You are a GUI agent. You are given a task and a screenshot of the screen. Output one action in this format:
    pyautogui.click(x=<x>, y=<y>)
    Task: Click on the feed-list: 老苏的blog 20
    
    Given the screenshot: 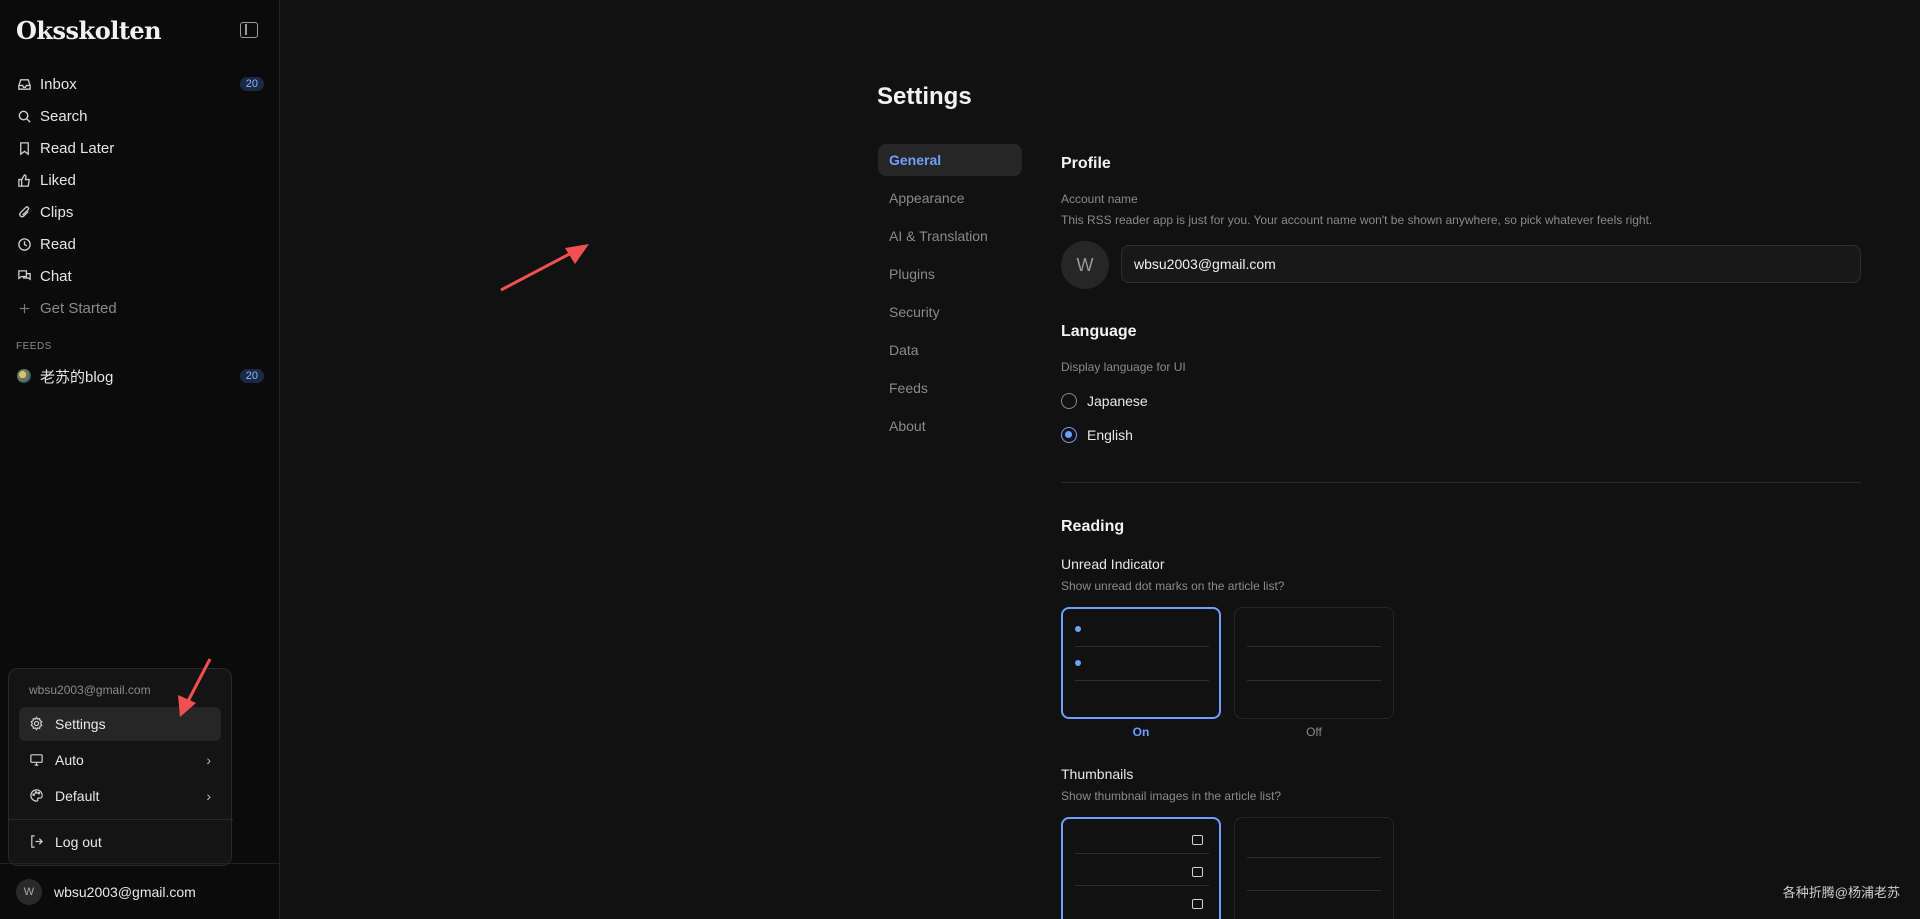 What is the action you would take?
    pyautogui.click(x=140, y=376)
    